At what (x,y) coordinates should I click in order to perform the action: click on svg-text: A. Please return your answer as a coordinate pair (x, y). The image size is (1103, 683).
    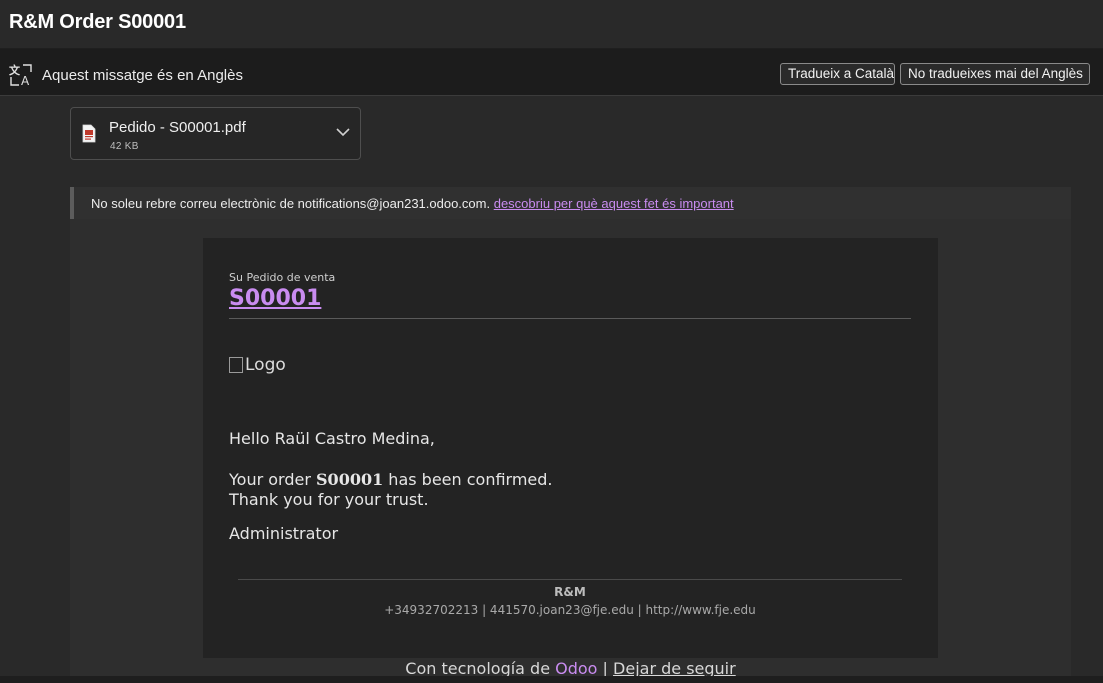
    Looking at the image, I should click on (25, 80).